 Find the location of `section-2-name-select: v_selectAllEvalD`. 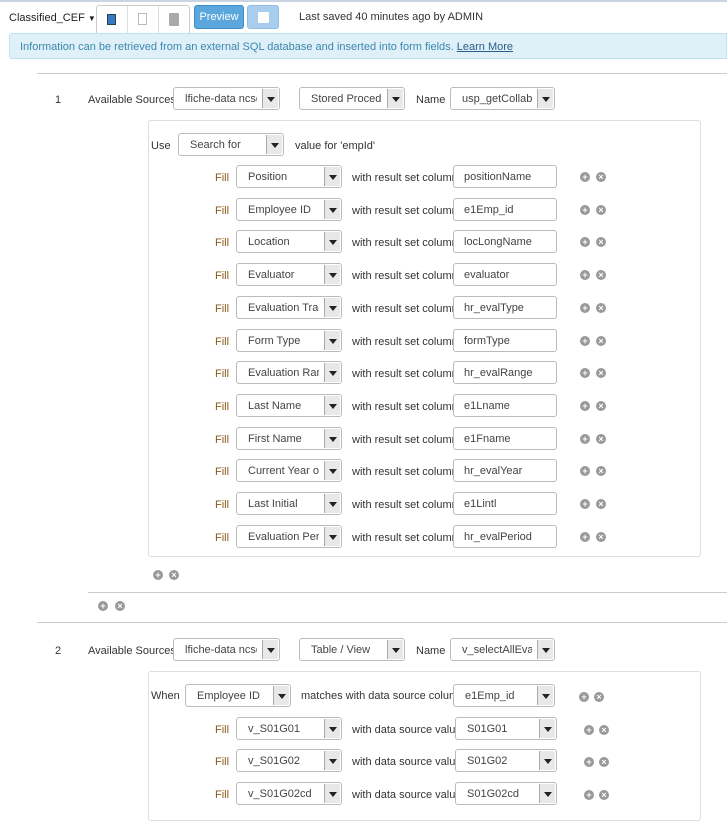

section-2-name-select: v_selectAllEvalD is located at coordinates (502, 649).